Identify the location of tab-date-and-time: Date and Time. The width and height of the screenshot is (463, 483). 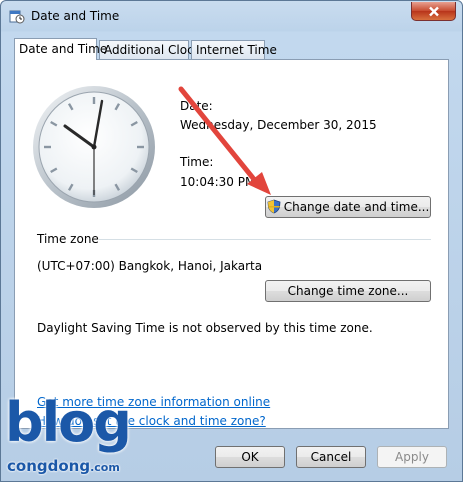
(60, 49).